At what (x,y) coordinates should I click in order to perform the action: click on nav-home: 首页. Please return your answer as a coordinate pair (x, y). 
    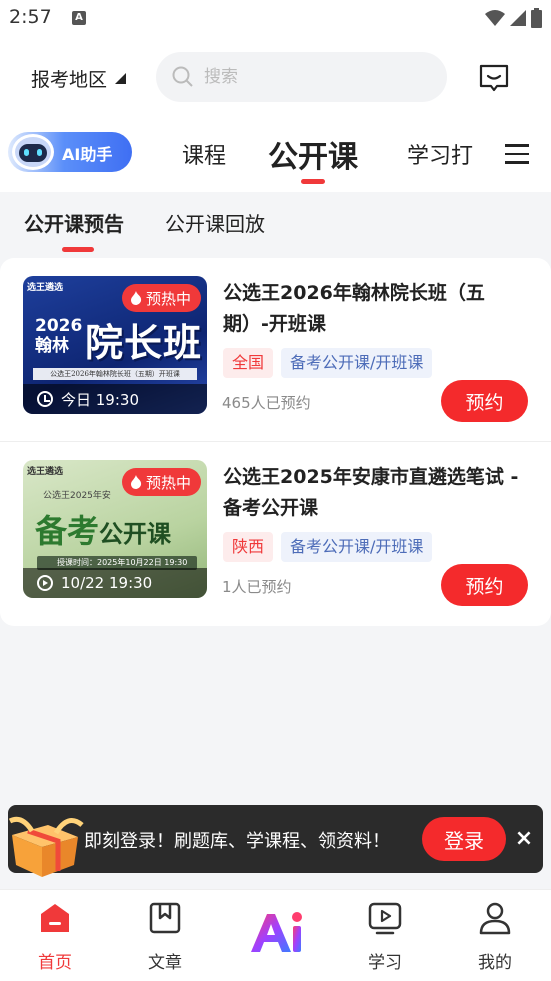
    Looking at the image, I should click on (55, 936).